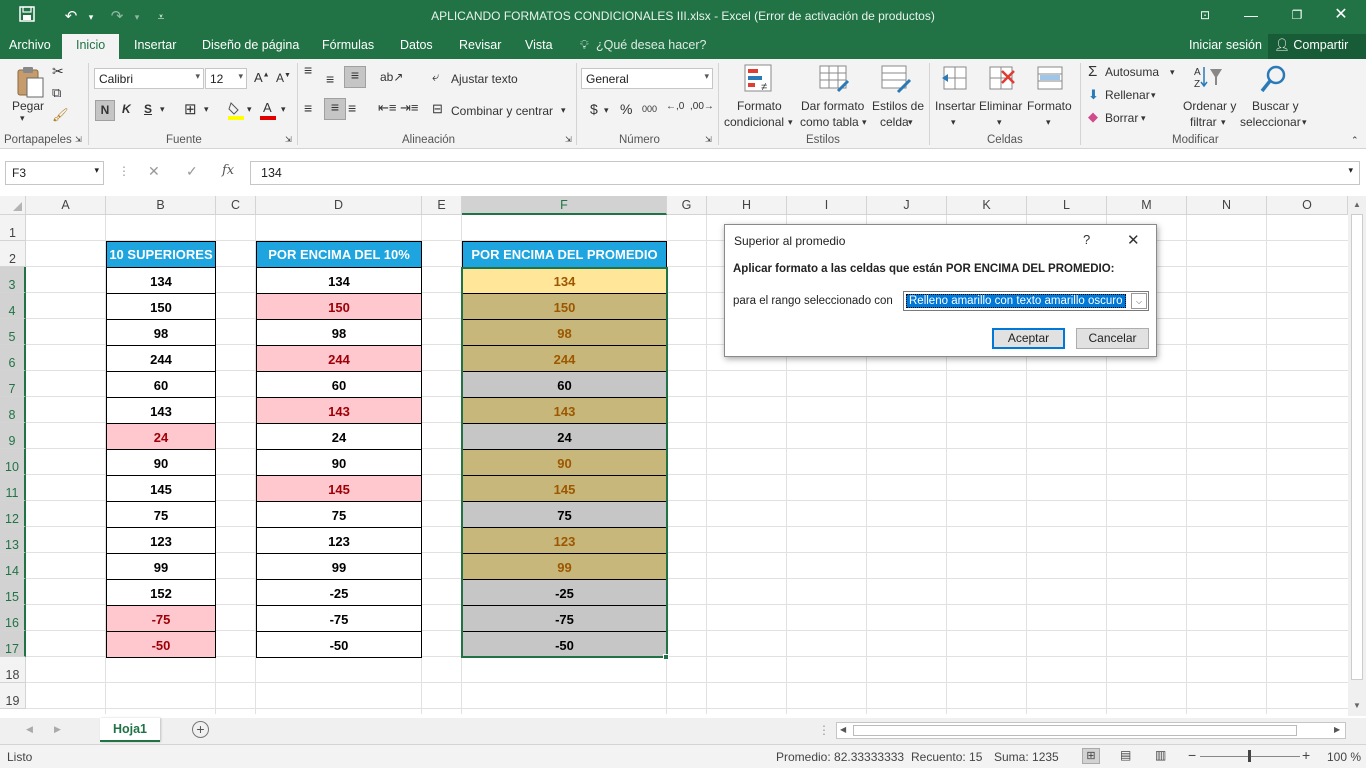 The height and width of the screenshot is (768, 1366). Describe the element at coordinates (236, 110) in the screenshot. I see `fill-color-icon` at that location.